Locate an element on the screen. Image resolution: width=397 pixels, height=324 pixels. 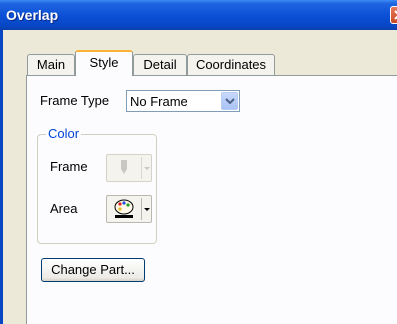
frame-color-dropdown is located at coordinates (147, 168).